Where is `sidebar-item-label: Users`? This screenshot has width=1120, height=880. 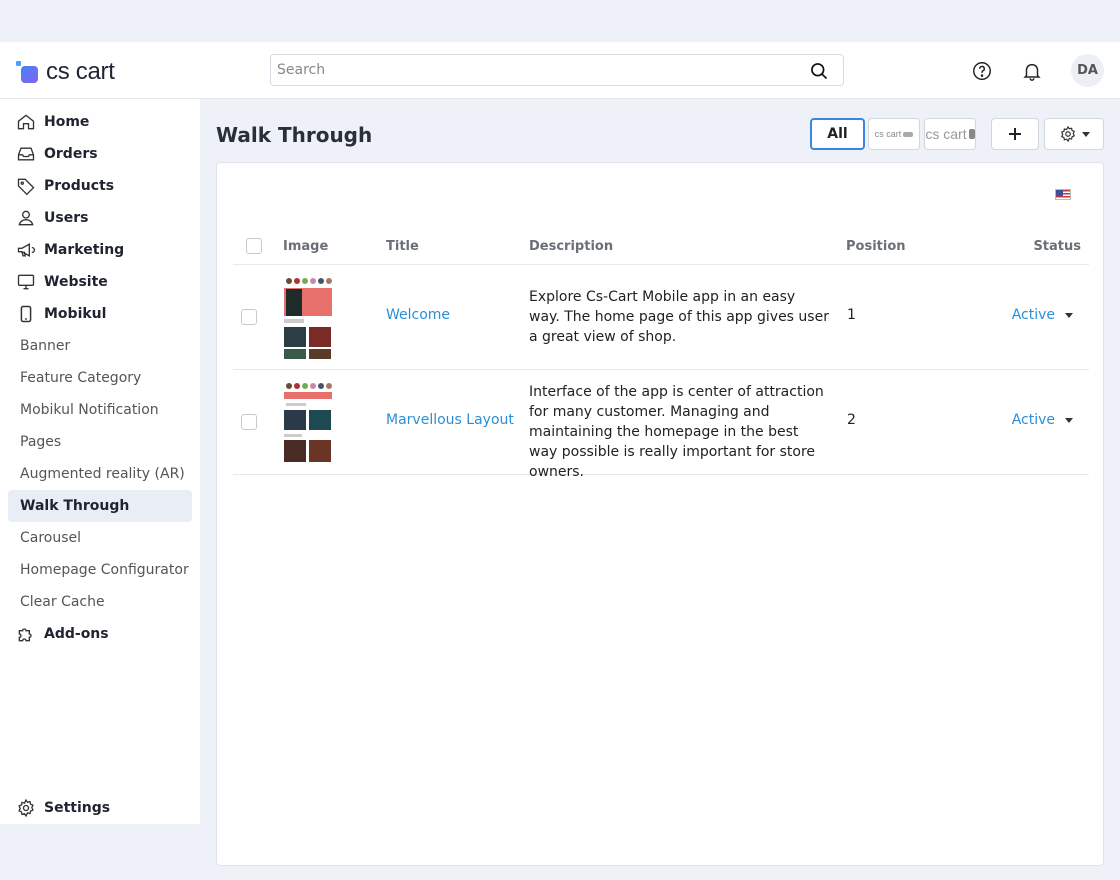 sidebar-item-label: Users is located at coordinates (66, 218).